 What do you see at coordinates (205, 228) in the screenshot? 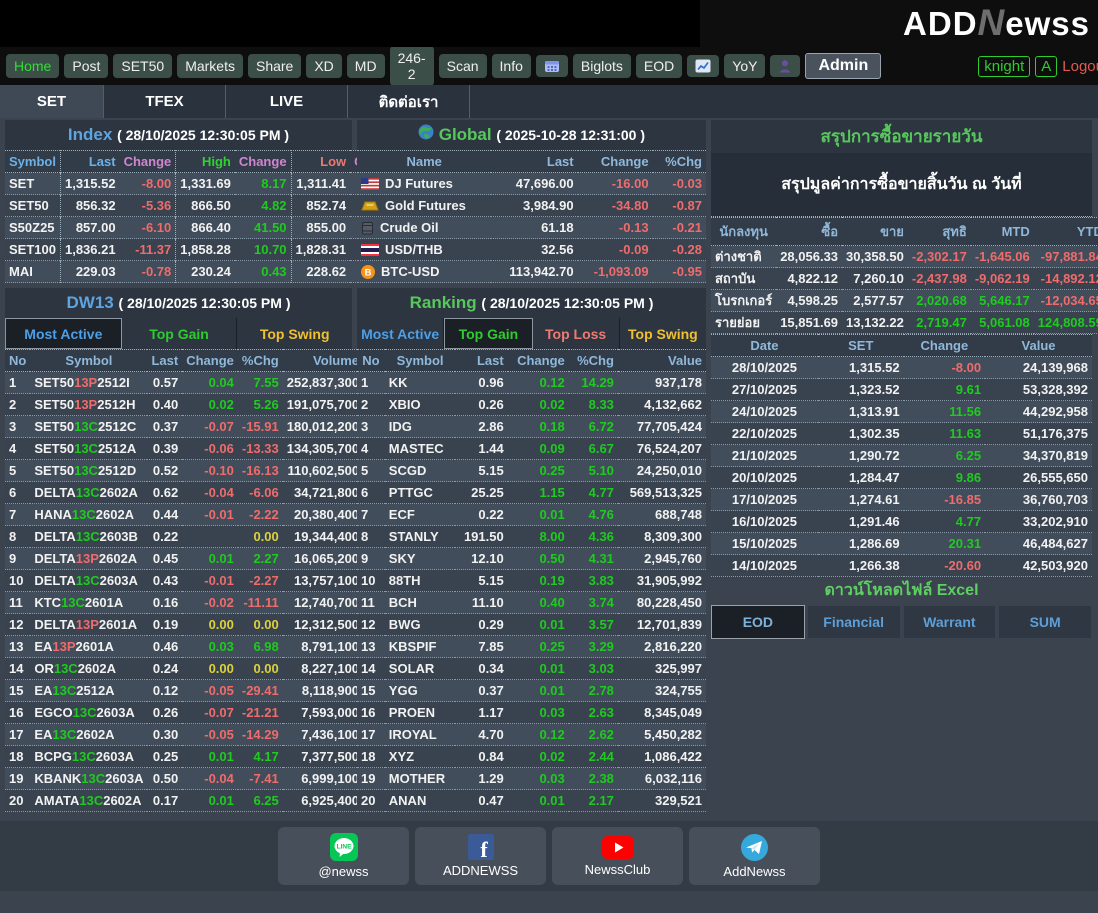
I see `index-row: S50Z25857.00-6.10866.4041.50855.0030.10` at bounding box center [205, 228].